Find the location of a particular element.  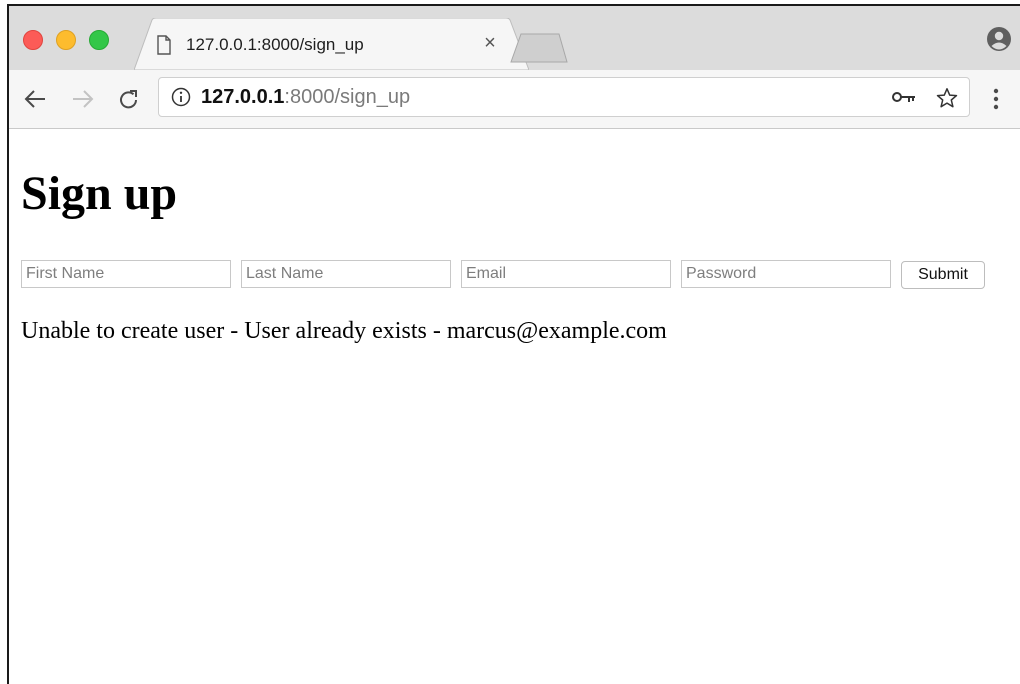

page-title: Sign up is located at coordinates (99, 193).